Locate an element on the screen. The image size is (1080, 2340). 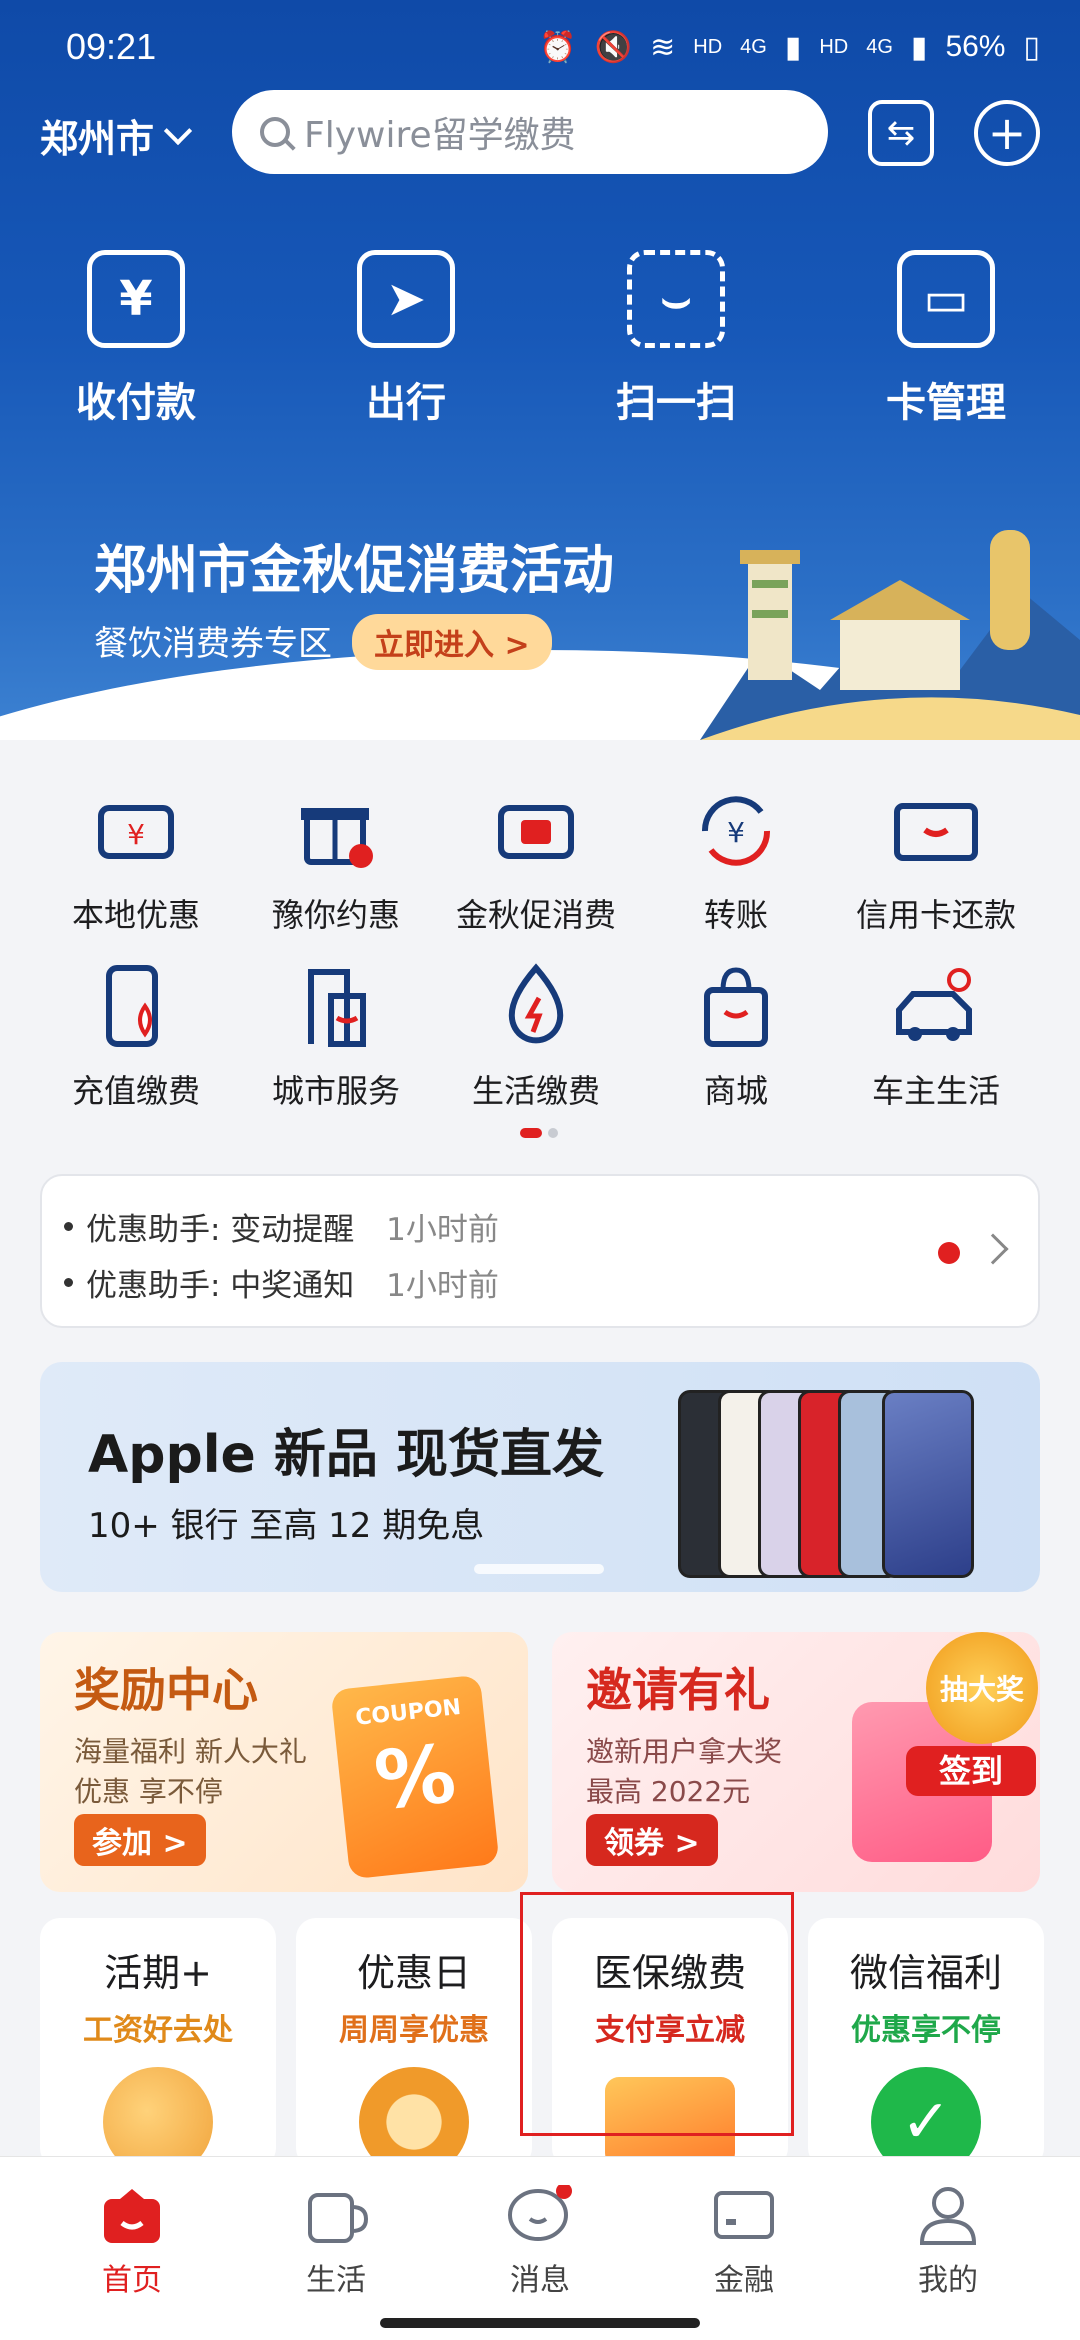
feature-subtitle: 工资好去处 is located at coordinates (158, 2030).